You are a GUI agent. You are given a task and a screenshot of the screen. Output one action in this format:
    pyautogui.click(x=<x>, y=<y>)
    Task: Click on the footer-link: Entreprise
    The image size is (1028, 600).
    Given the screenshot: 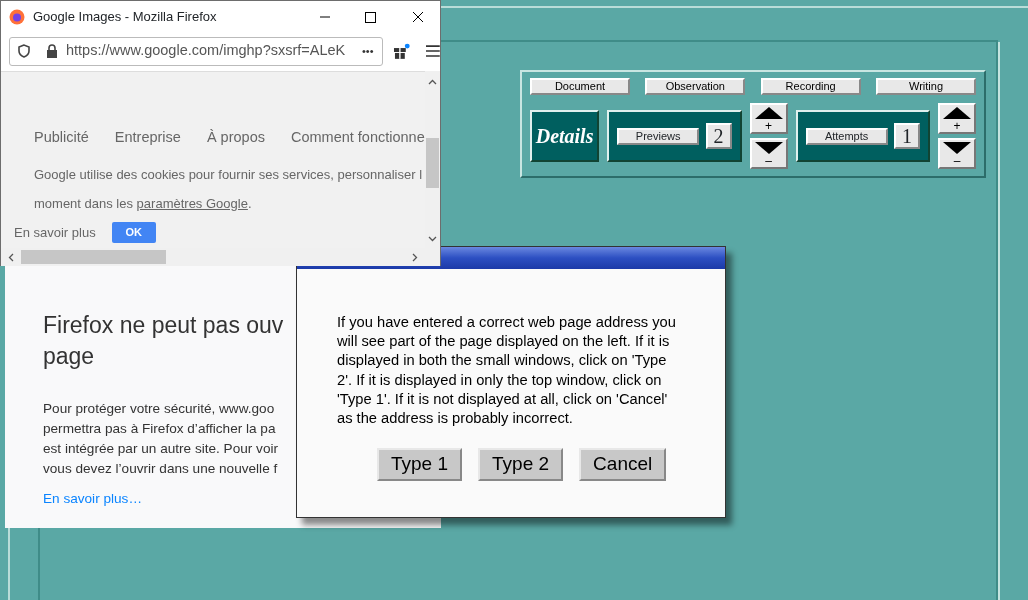 What is the action you would take?
    pyautogui.click(x=147, y=138)
    